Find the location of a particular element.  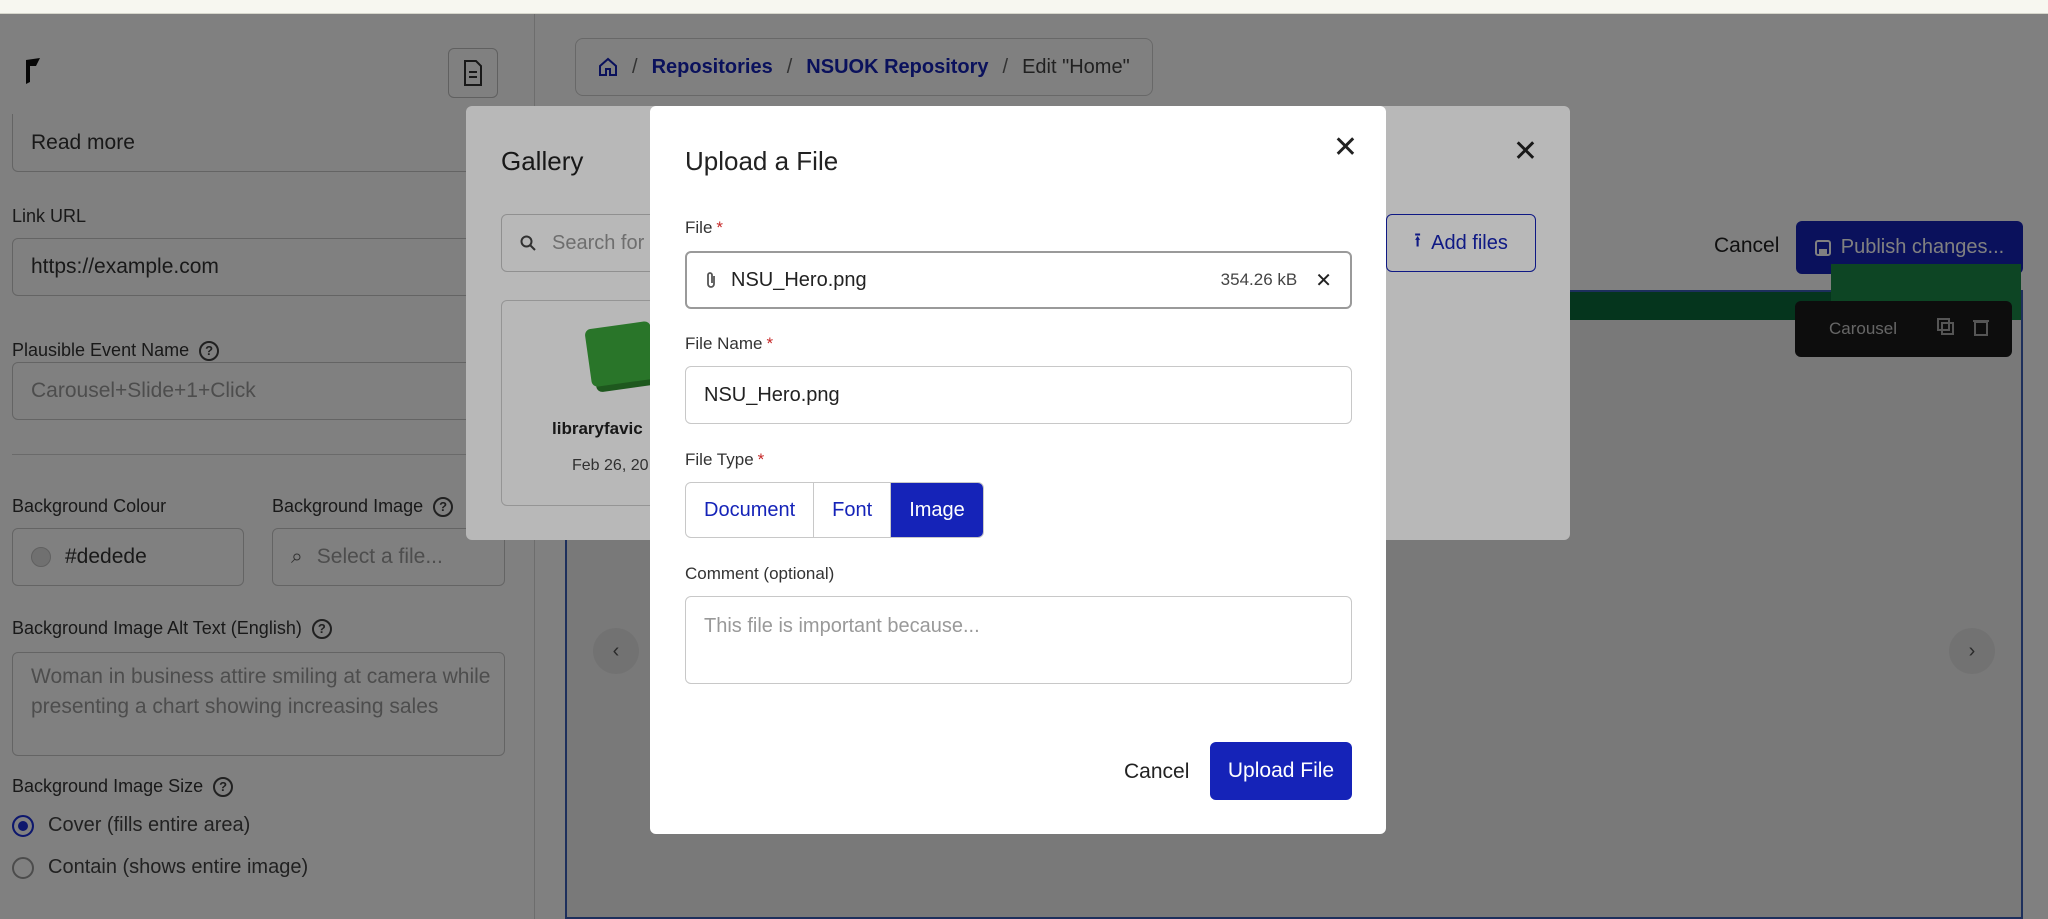

modal-cancel-button: Cancel is located at coordinates (1156, 772).